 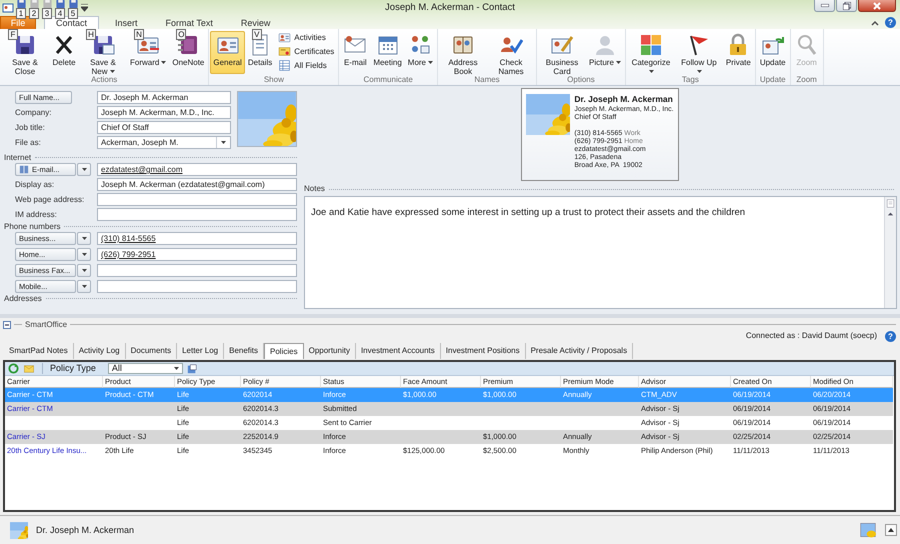 What do you see at coordinates (580, 351) in the screenshot?
I see `tab: Presale Activity / Proposals` at bounding box center [580, 351].